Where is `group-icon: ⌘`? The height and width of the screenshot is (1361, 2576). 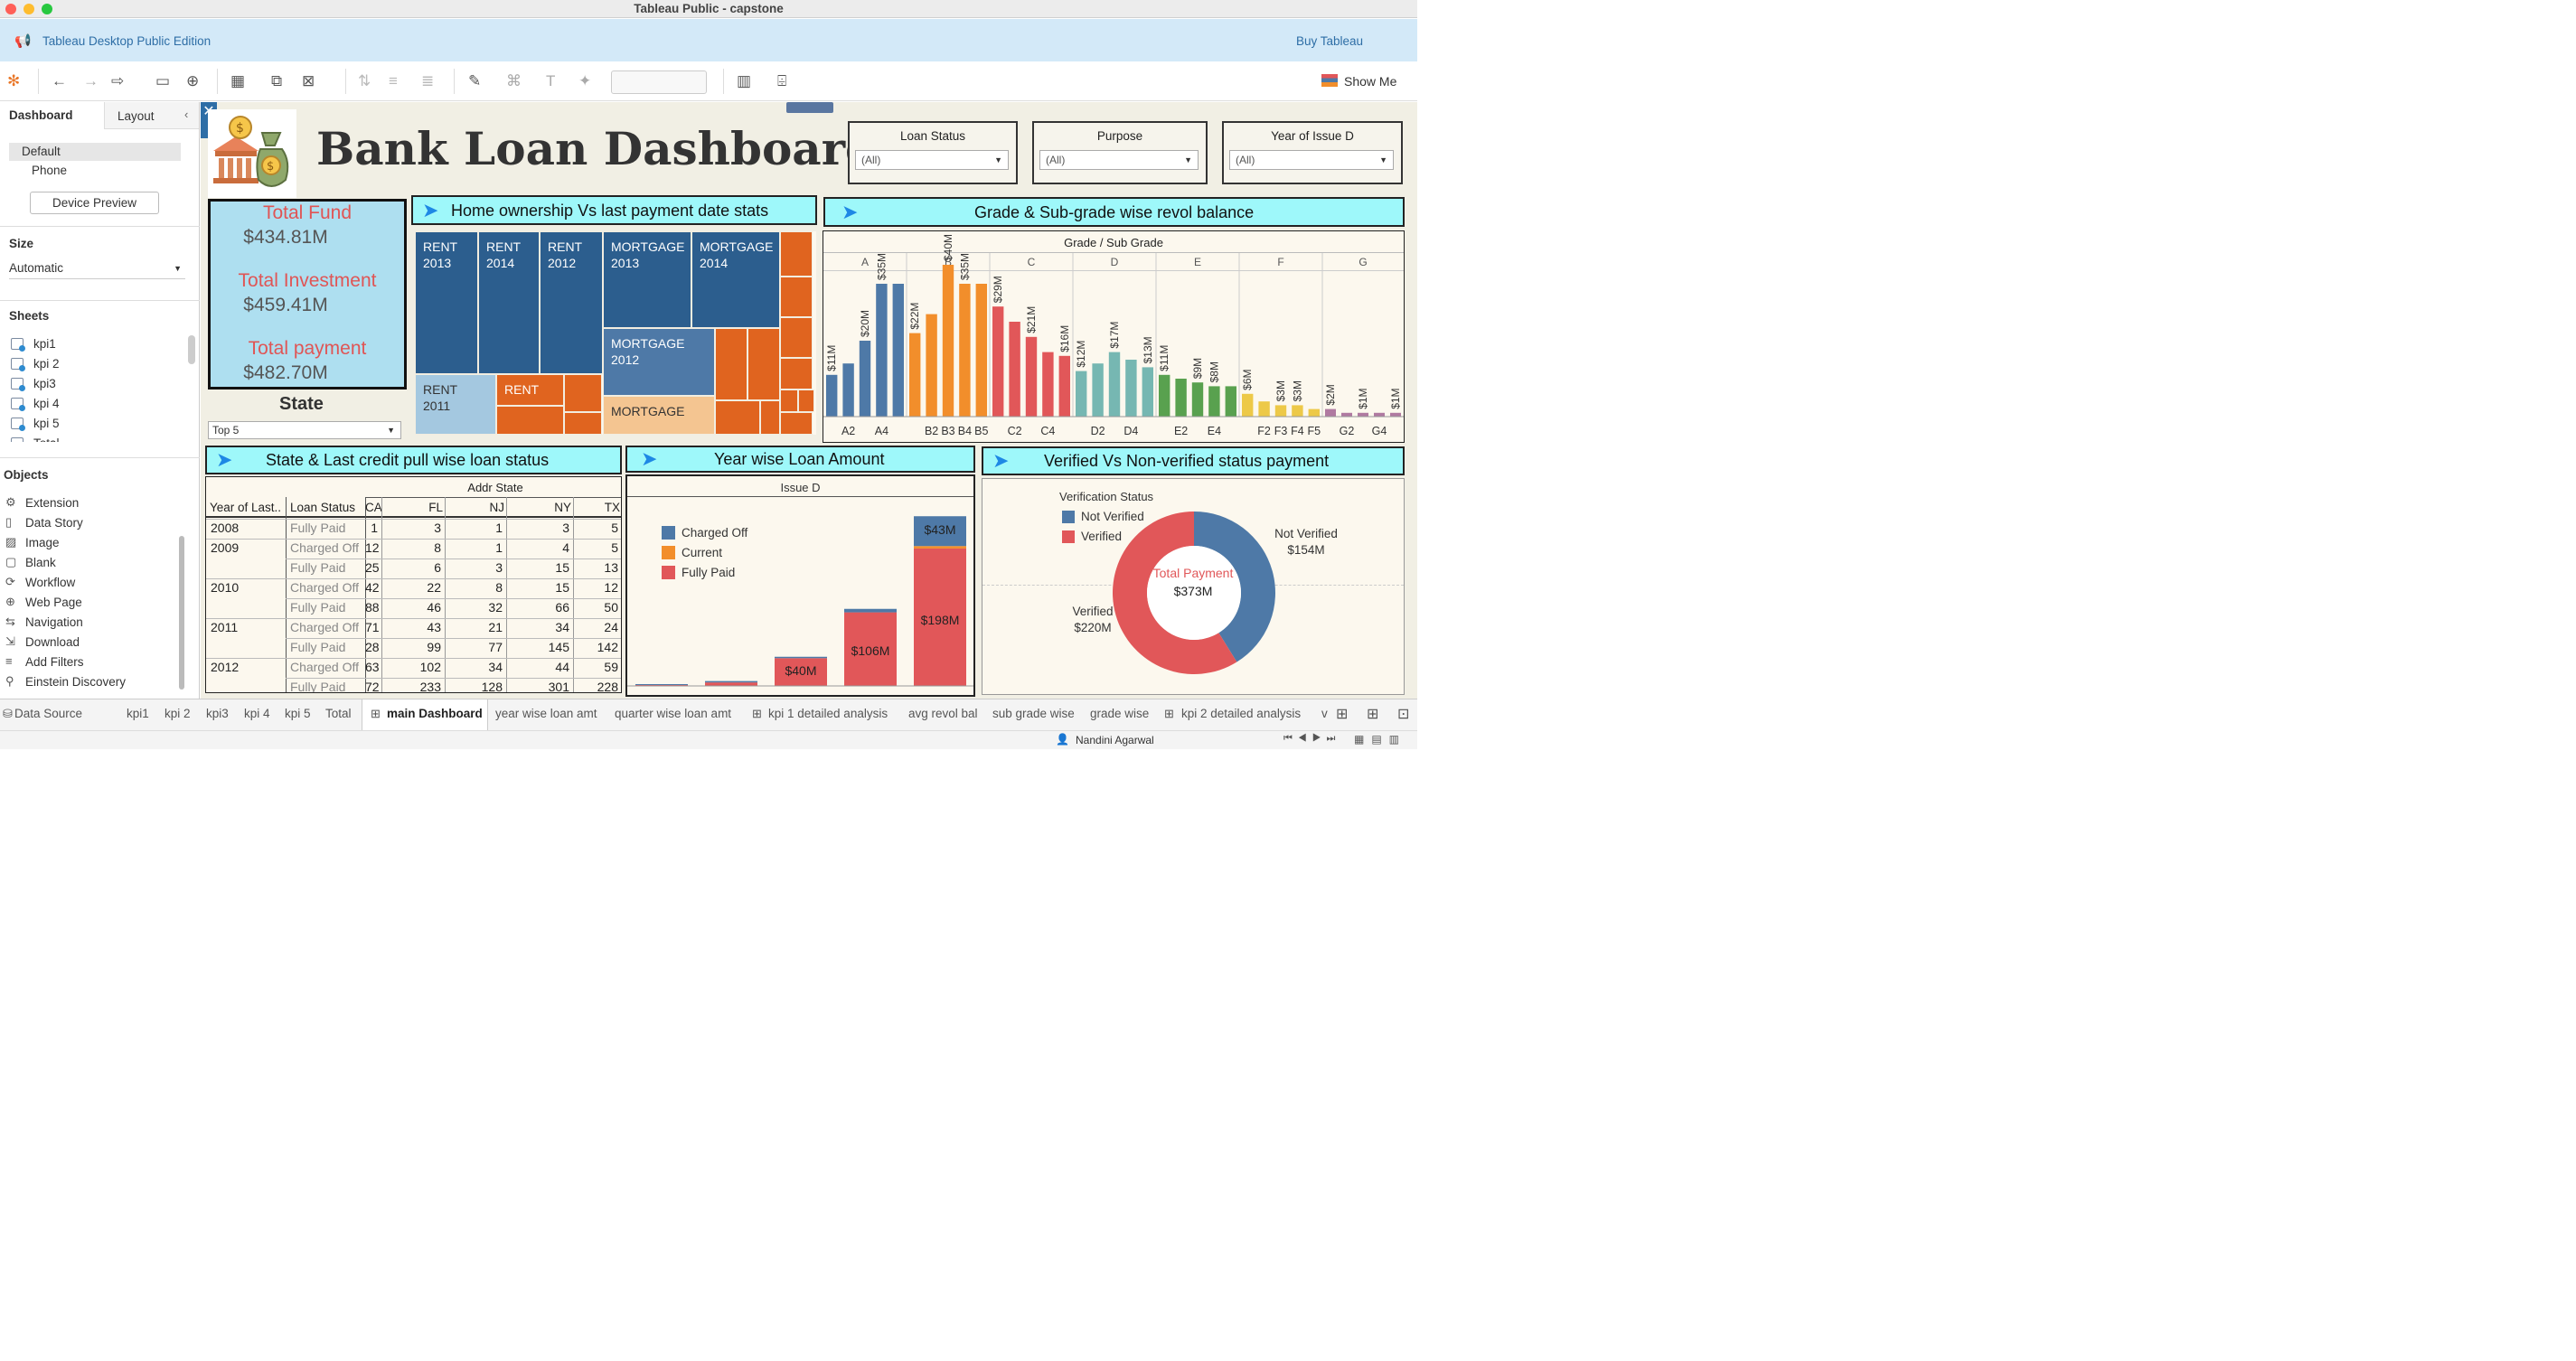
group-icon: ⌘ is located at coordinates (514, 81).